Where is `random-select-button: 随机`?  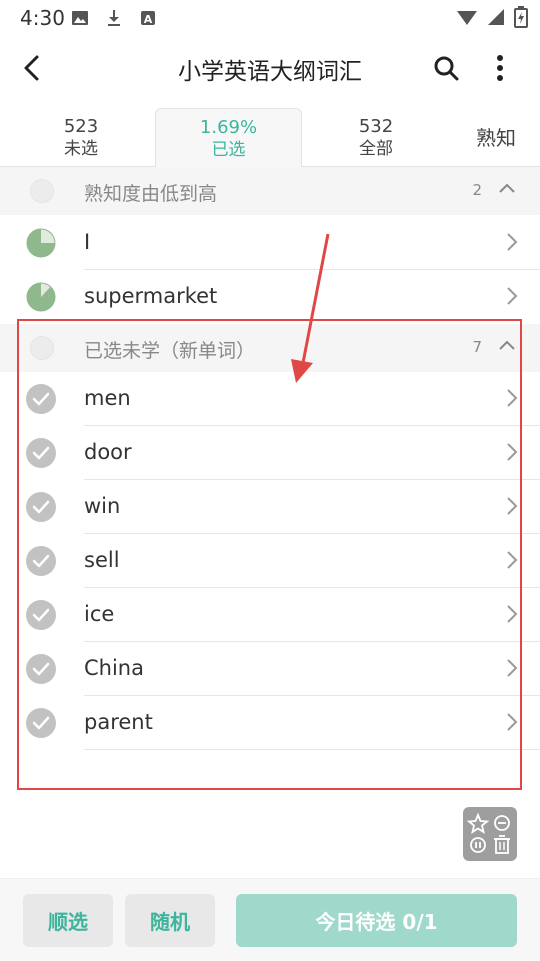 random-select-button: 随机 is located at coordinates (170, 920).